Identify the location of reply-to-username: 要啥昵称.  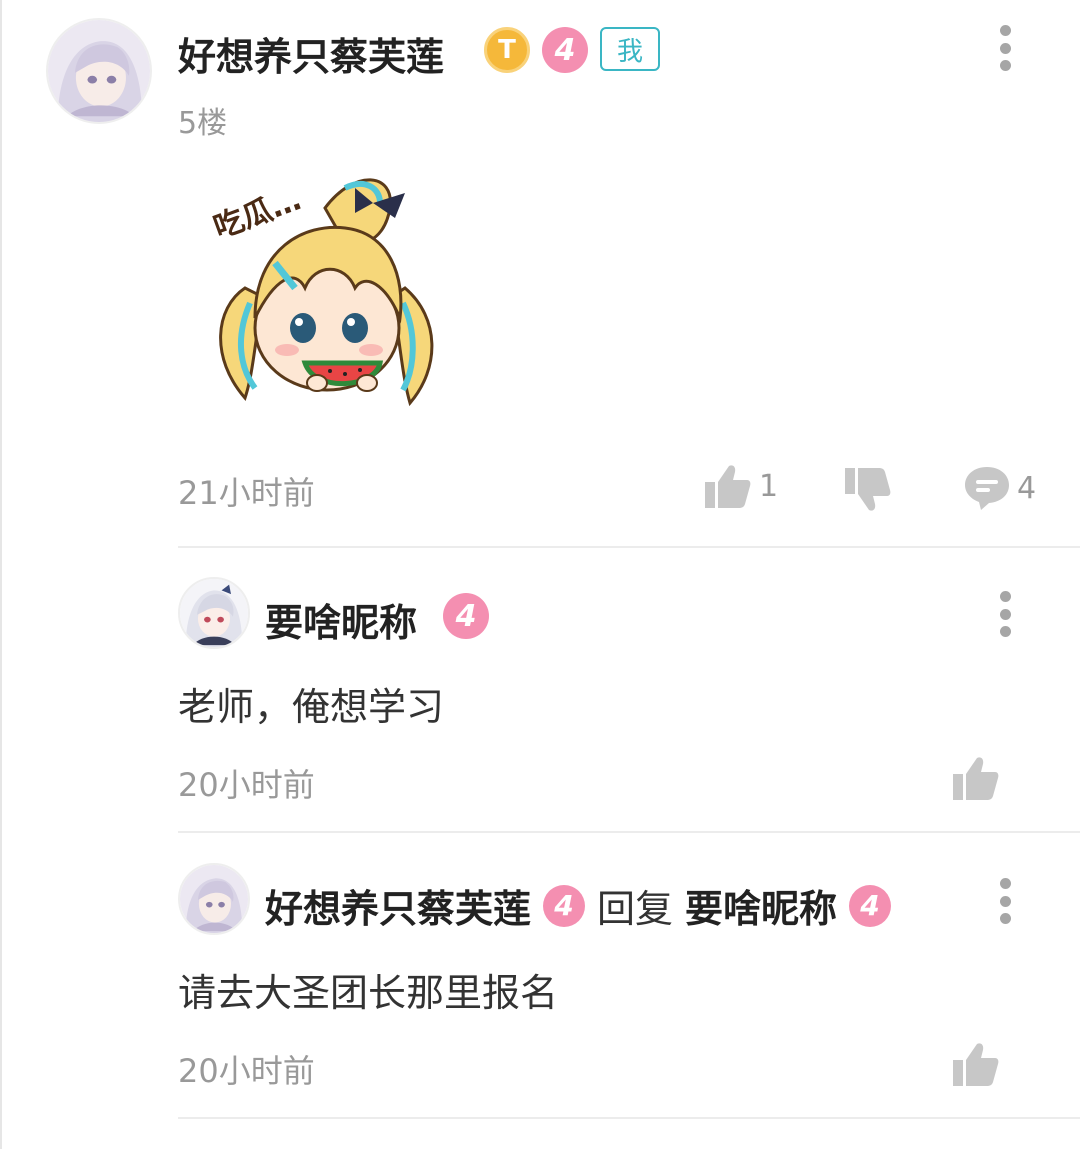
(761, 905).